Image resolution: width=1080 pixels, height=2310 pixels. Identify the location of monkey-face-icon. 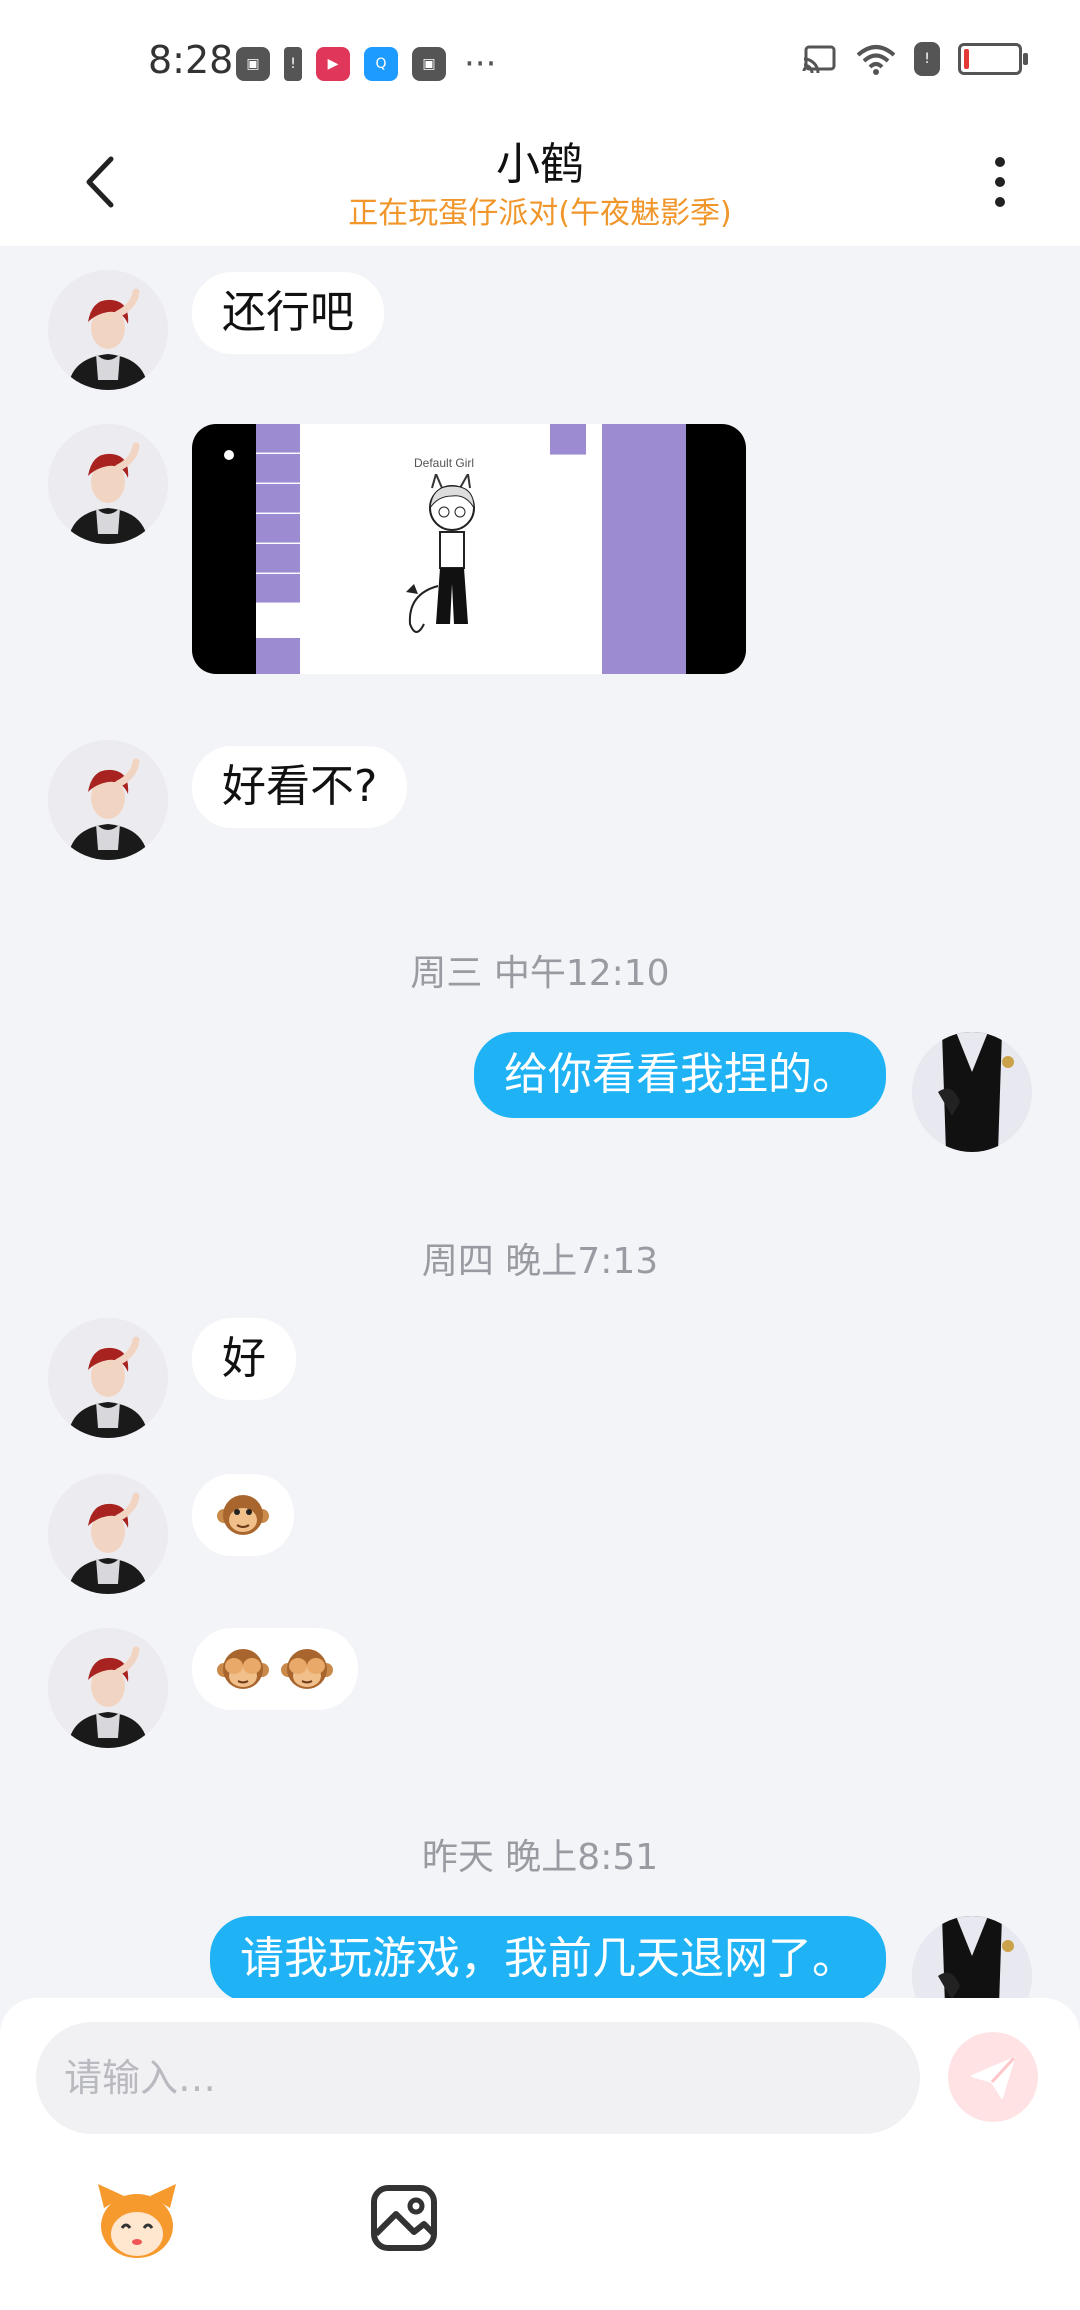
(243, 1515).